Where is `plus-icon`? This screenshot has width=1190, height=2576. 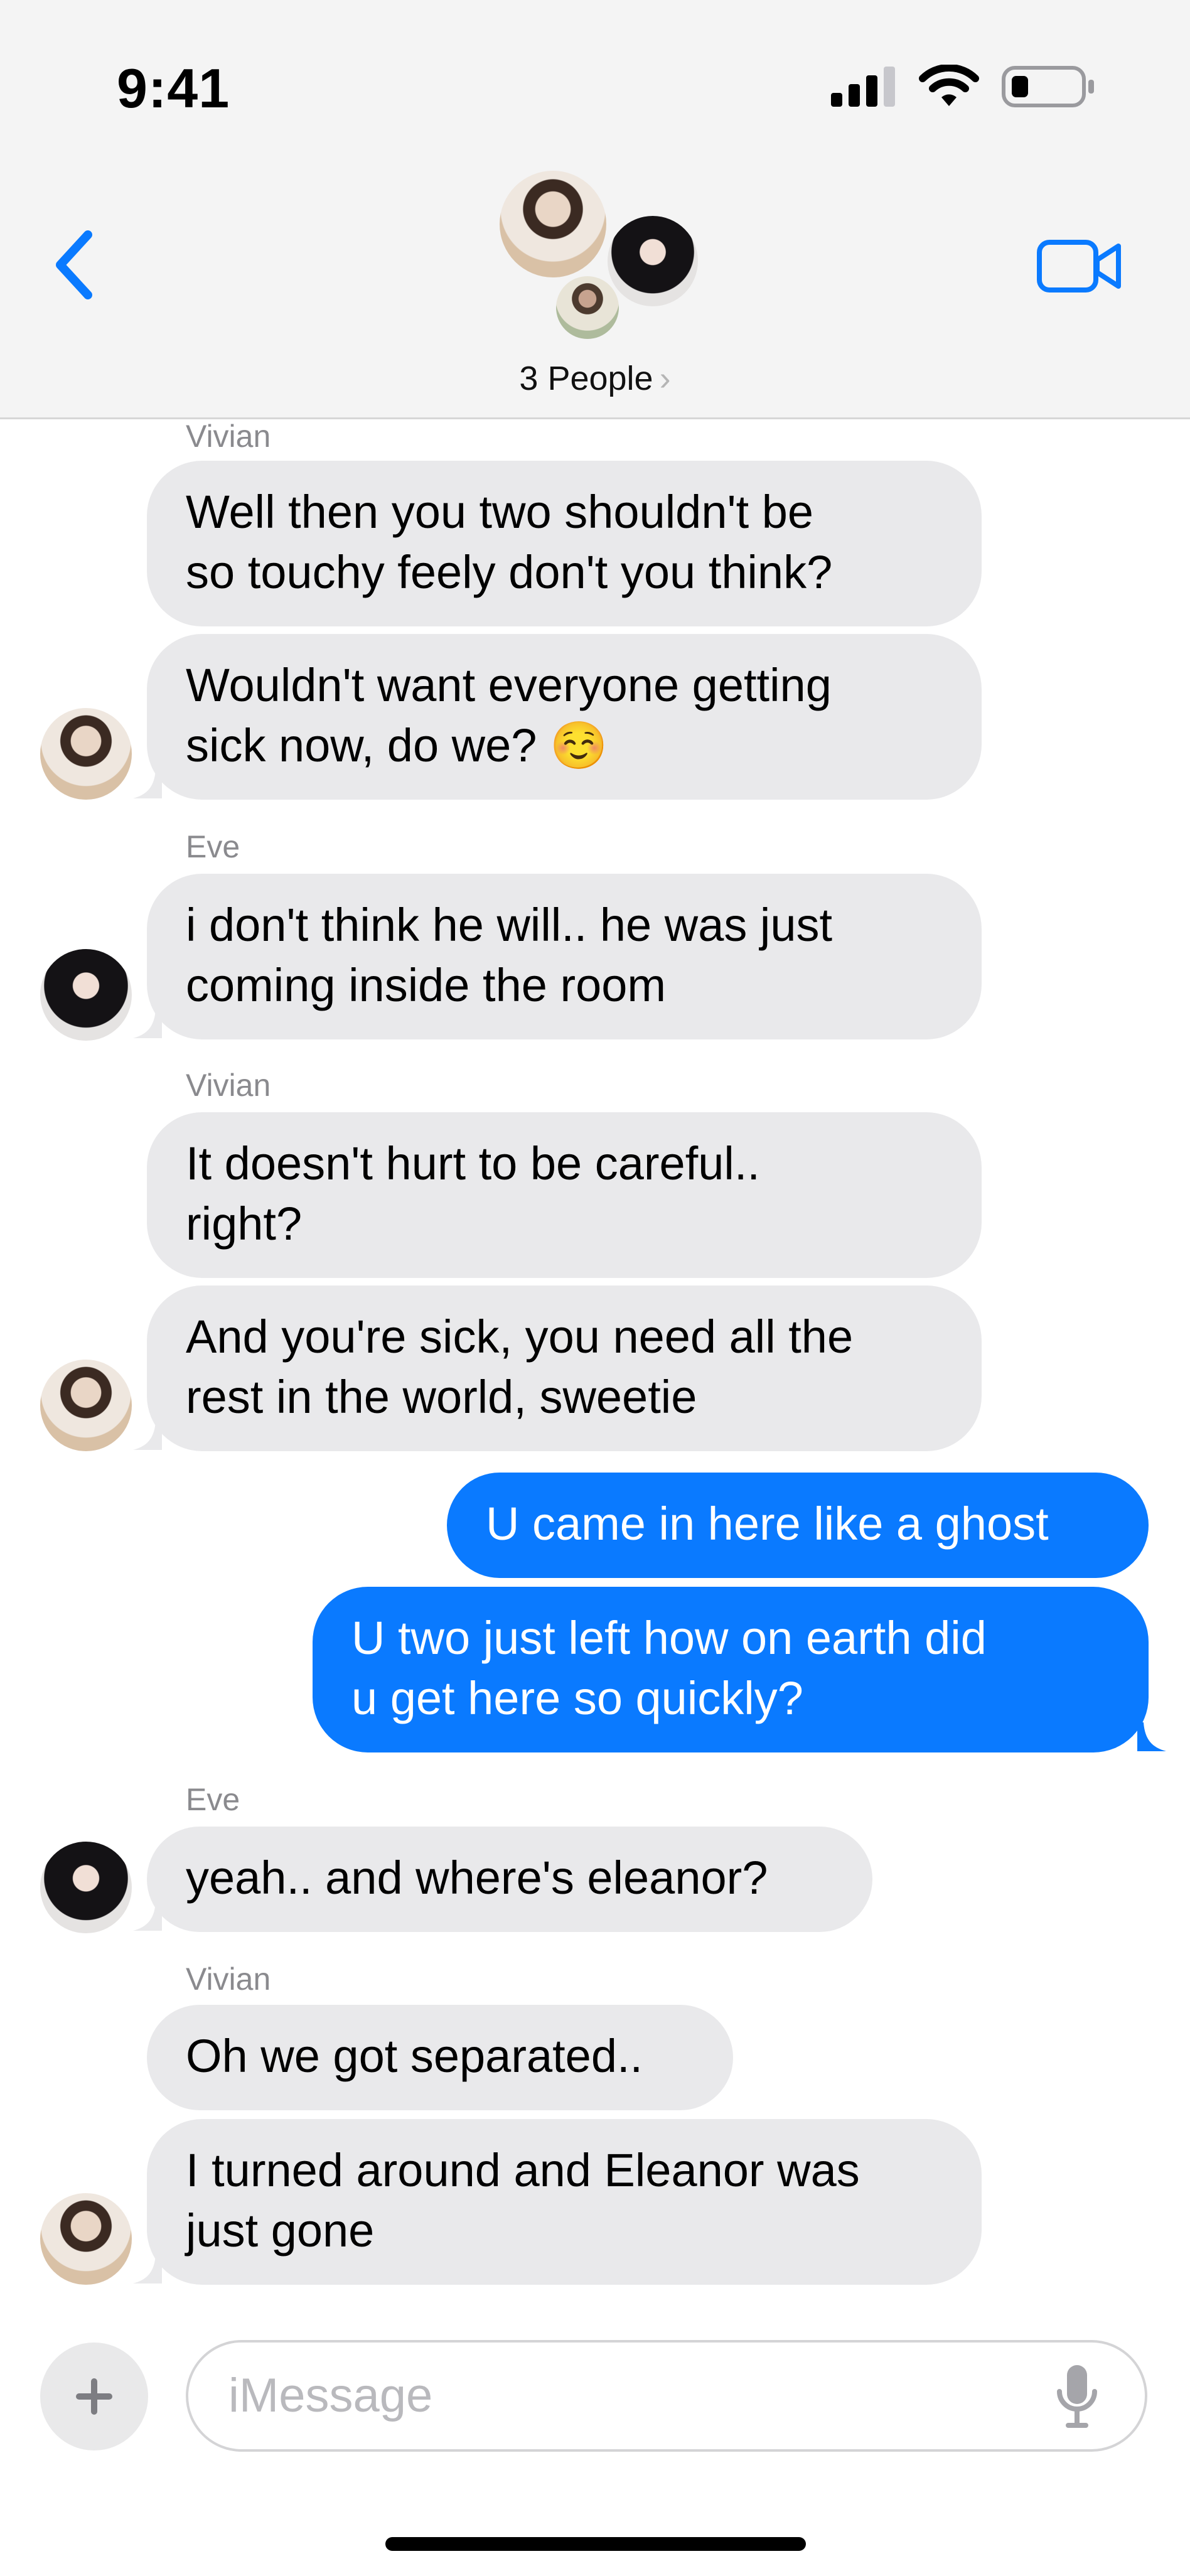 plus-icon is located at coordinates (94, 2396).